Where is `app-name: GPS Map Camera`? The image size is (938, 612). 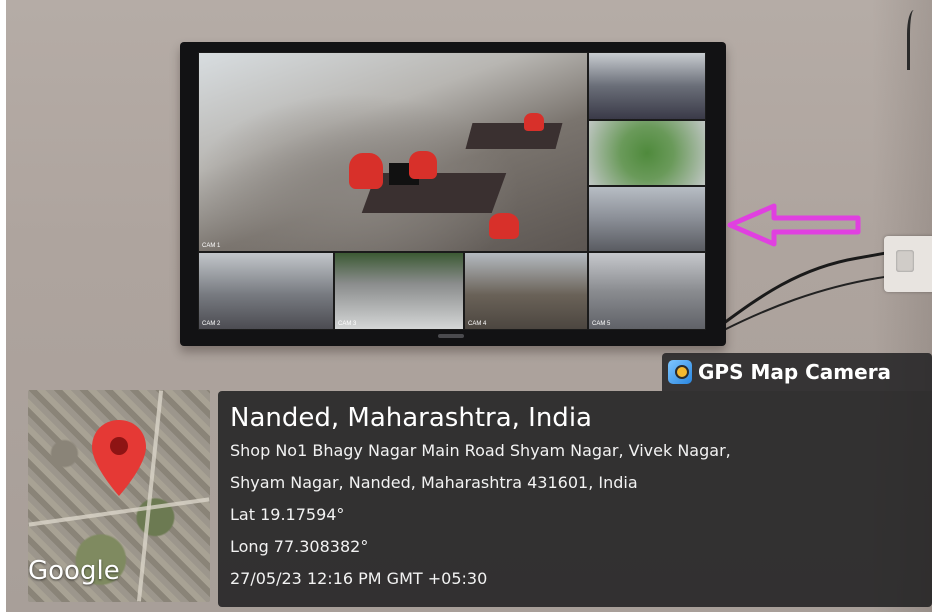
app-name: GPS Map Camera is located at coordinates (795, 372).